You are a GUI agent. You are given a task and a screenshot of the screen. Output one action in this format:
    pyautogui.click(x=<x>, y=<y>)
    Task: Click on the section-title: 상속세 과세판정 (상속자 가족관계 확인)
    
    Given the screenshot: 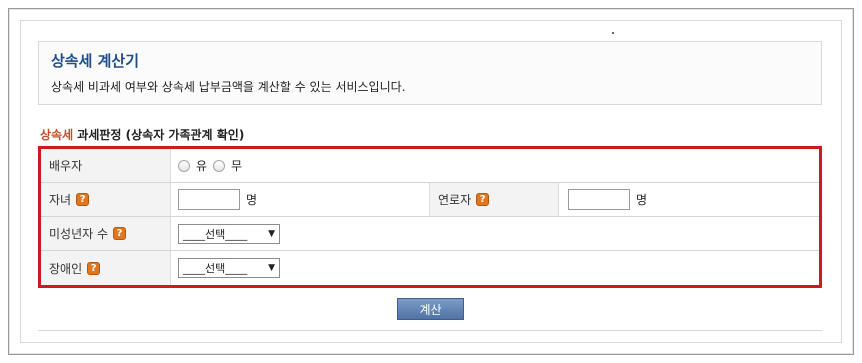 What is the action you would take?
    pyautogui.click(x=142, y=134)
    